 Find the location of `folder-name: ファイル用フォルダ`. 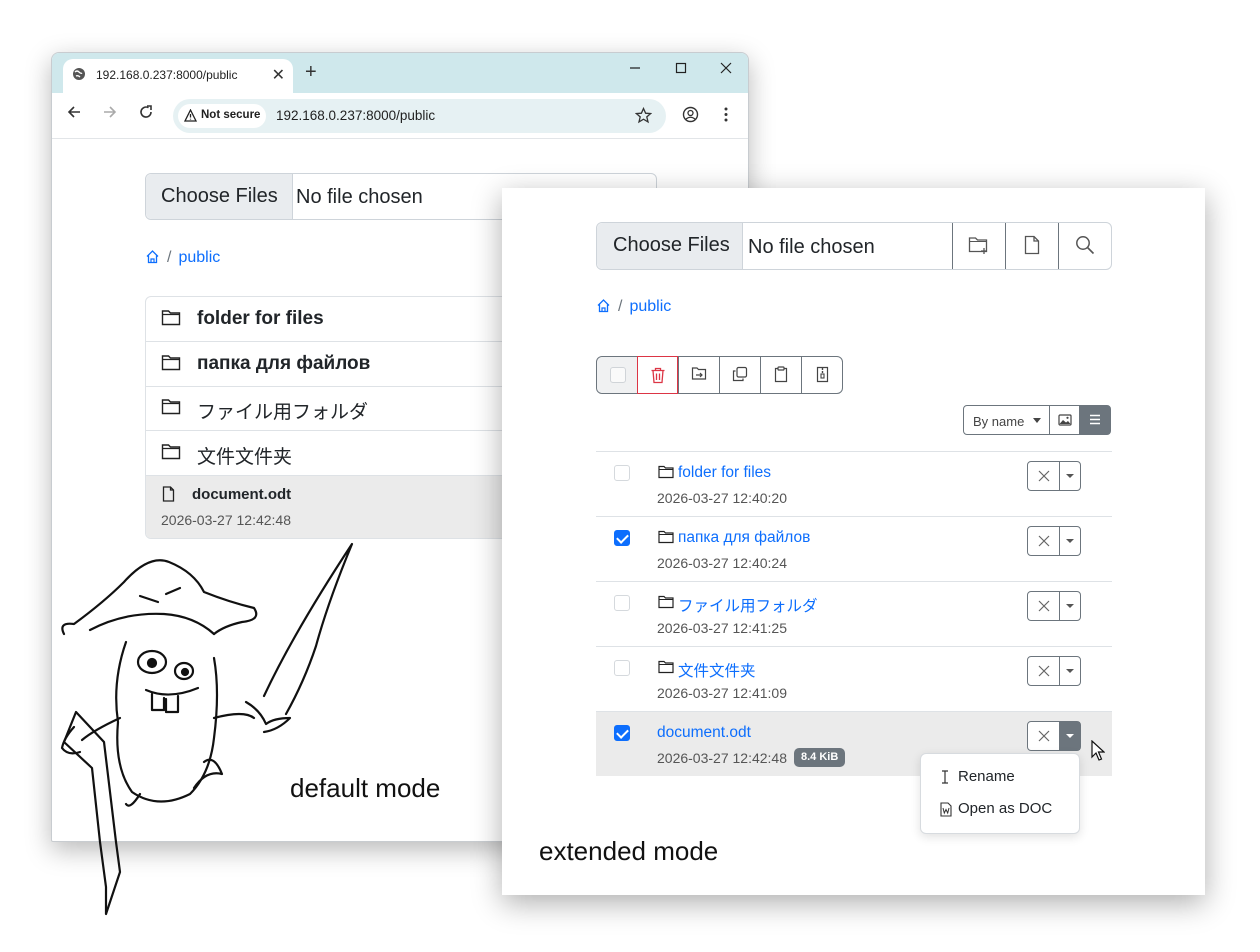

folder-name: ファイル用フォルダ is located at coordinates (283, 412).